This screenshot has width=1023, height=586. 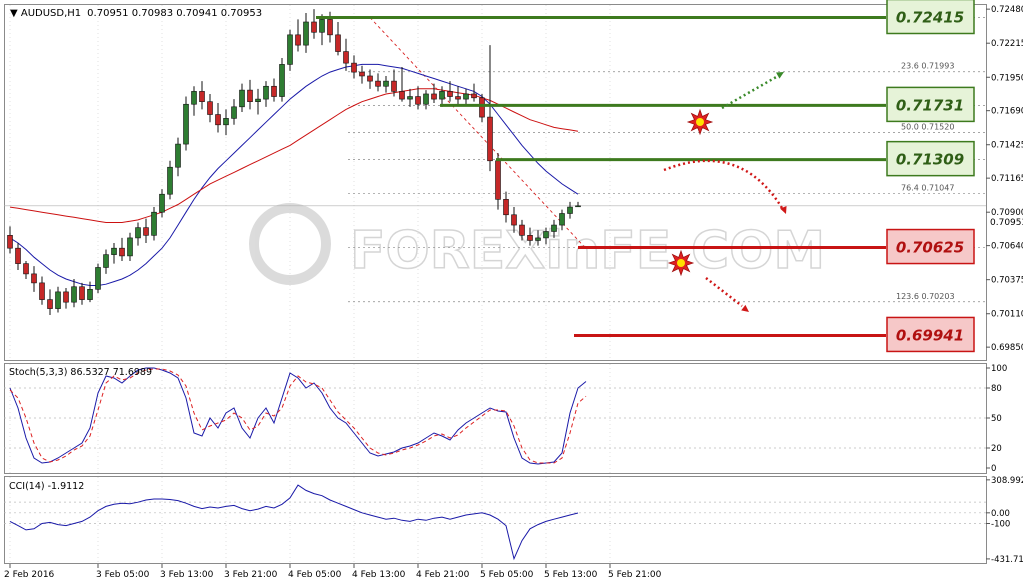 I want to click on watermark-text: FOREXinFE.COM, so click(x=587, y=251).